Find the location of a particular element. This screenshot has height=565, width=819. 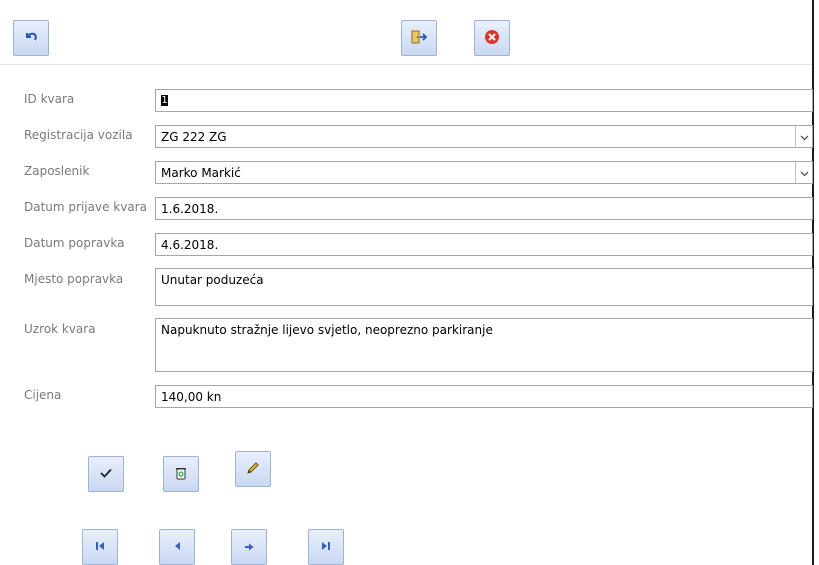

employee-dropdown-button is located at coordinates (803, 172).